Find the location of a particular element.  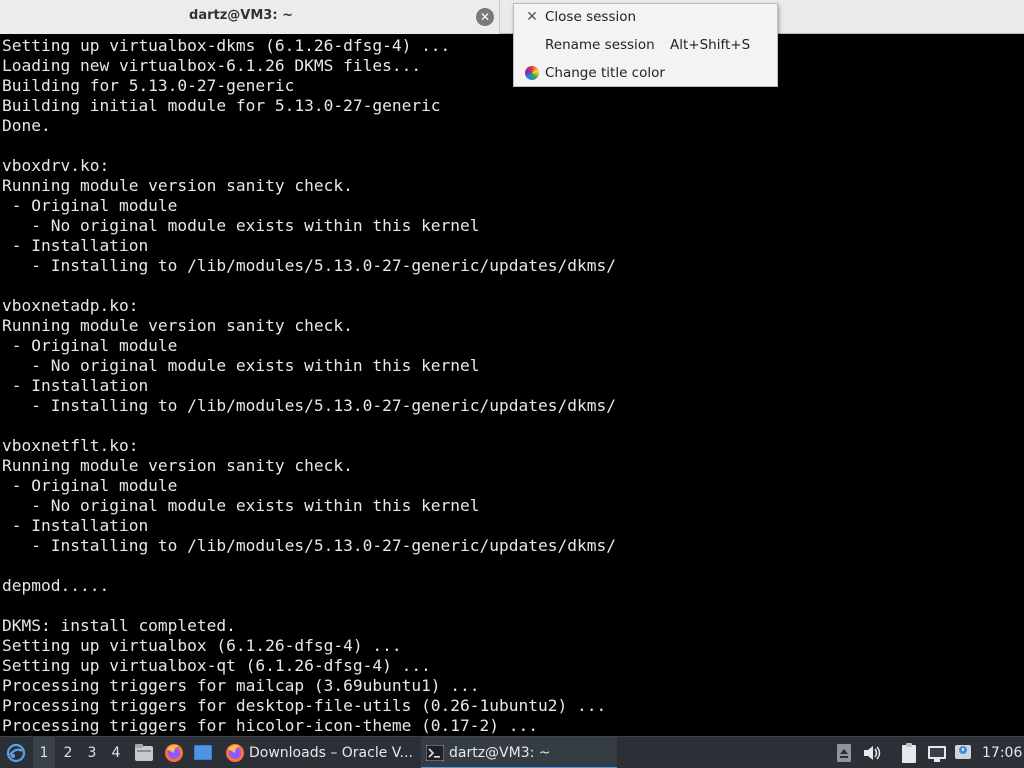

menu-item-label: Rename session is located at coordinates (600, 45).